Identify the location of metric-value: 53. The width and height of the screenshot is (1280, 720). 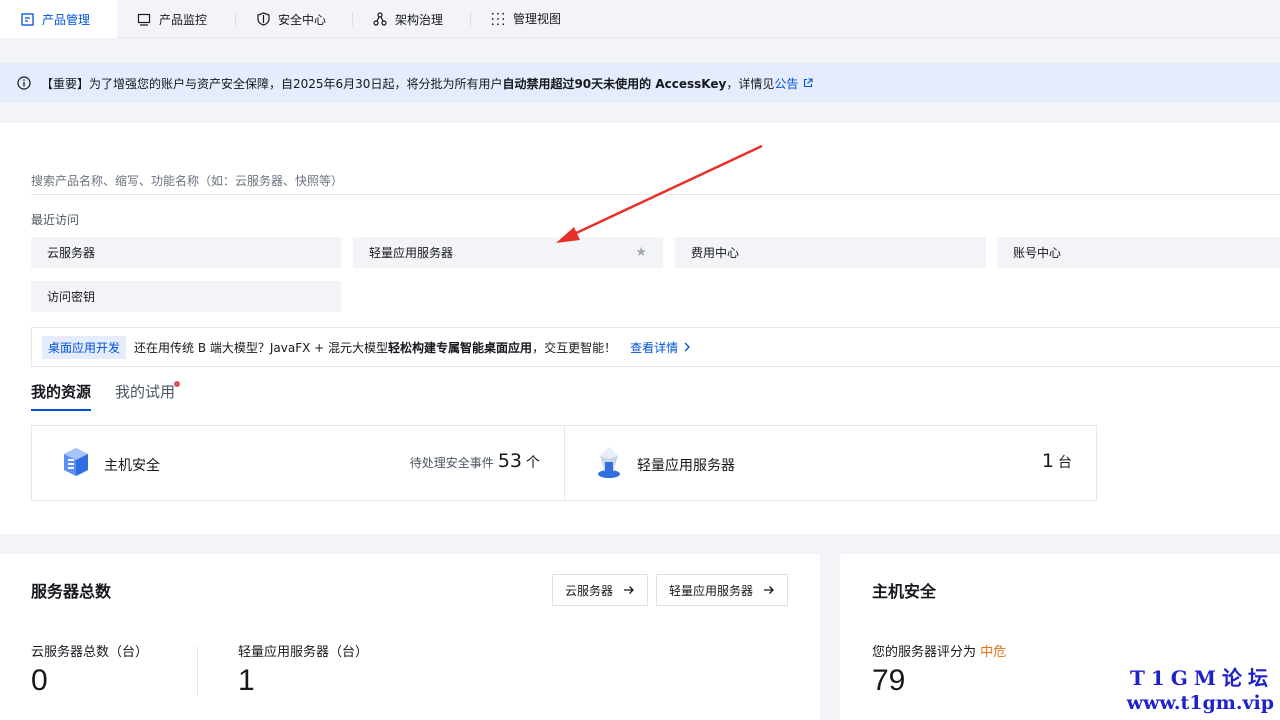
(509, 461).